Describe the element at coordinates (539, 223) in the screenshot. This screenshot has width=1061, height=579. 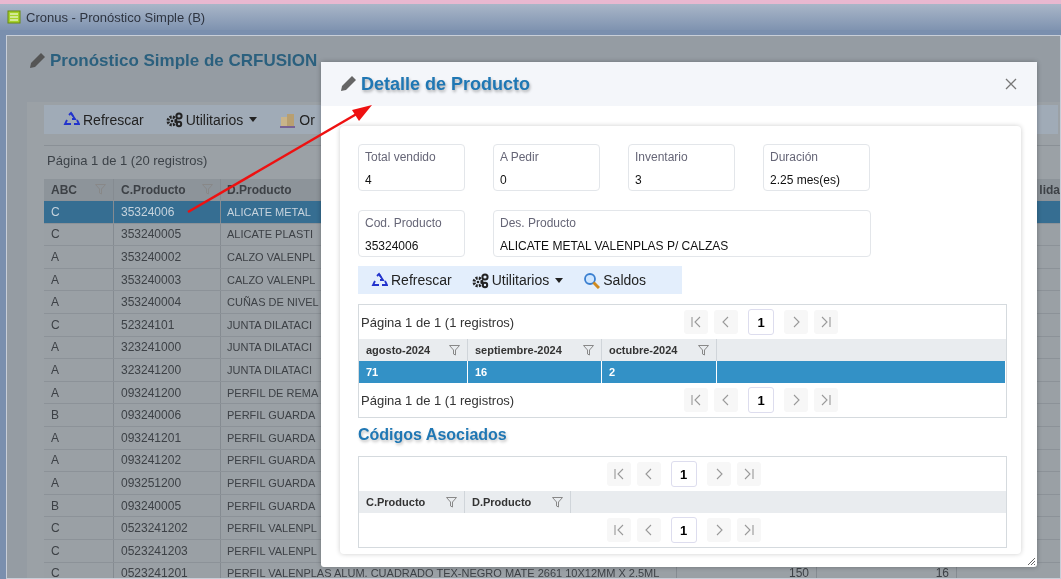
I see `field-label: Des. Producto` at that location.